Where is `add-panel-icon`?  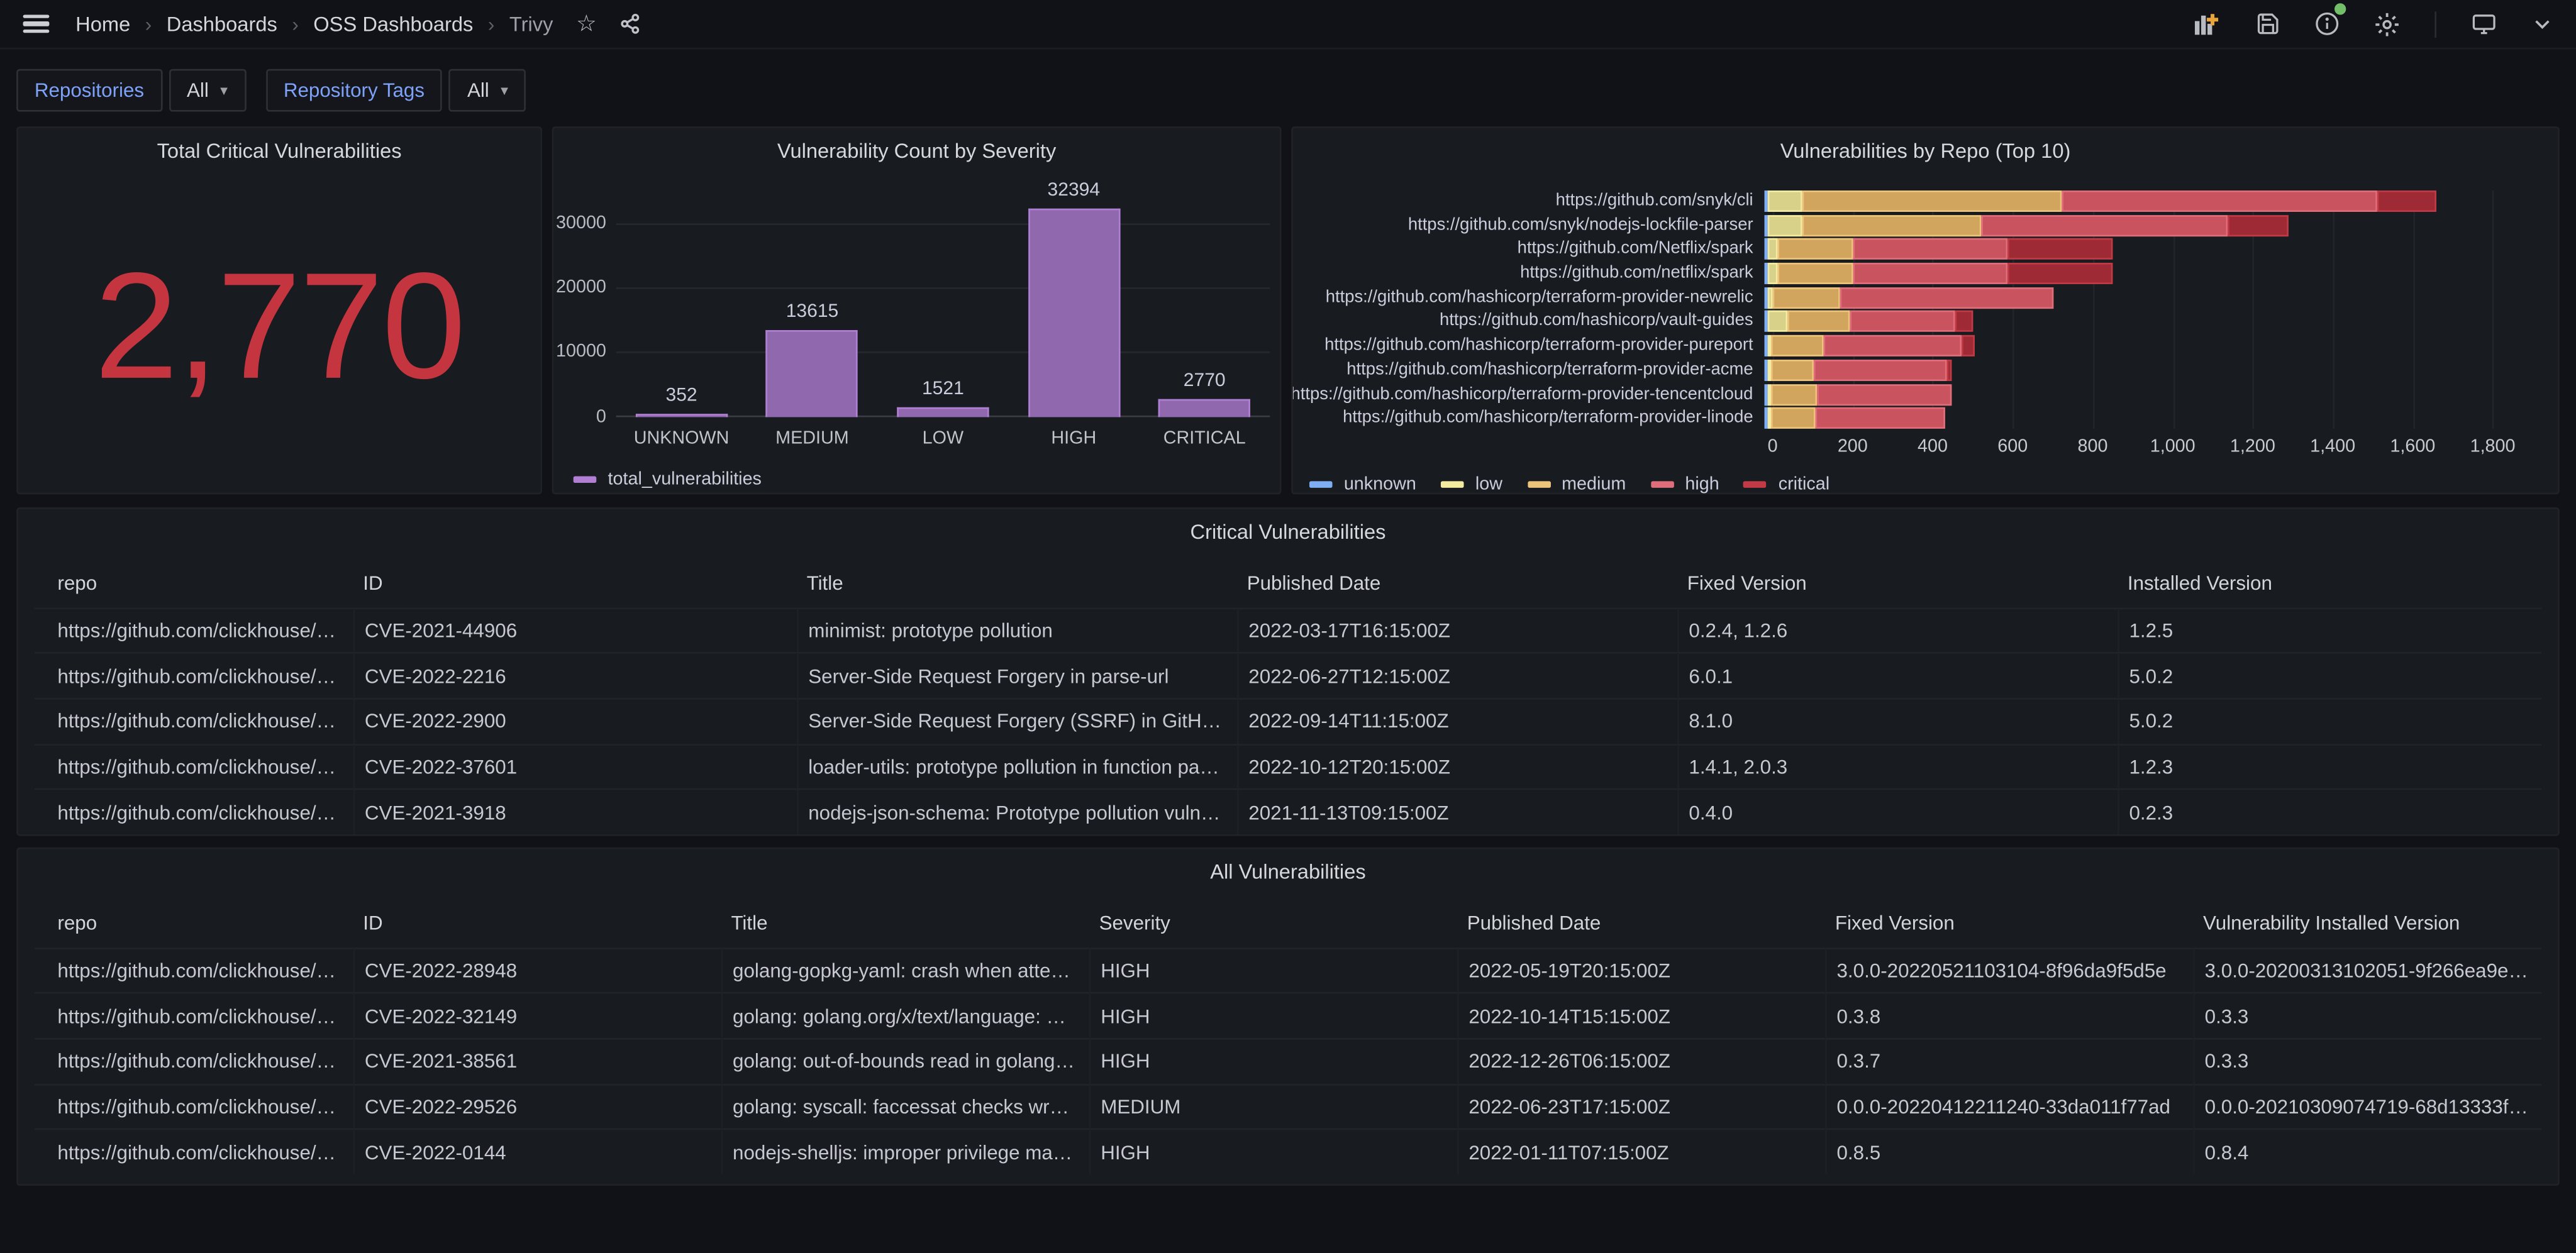
add-panel-icon is located at coordinates (2207, 23).